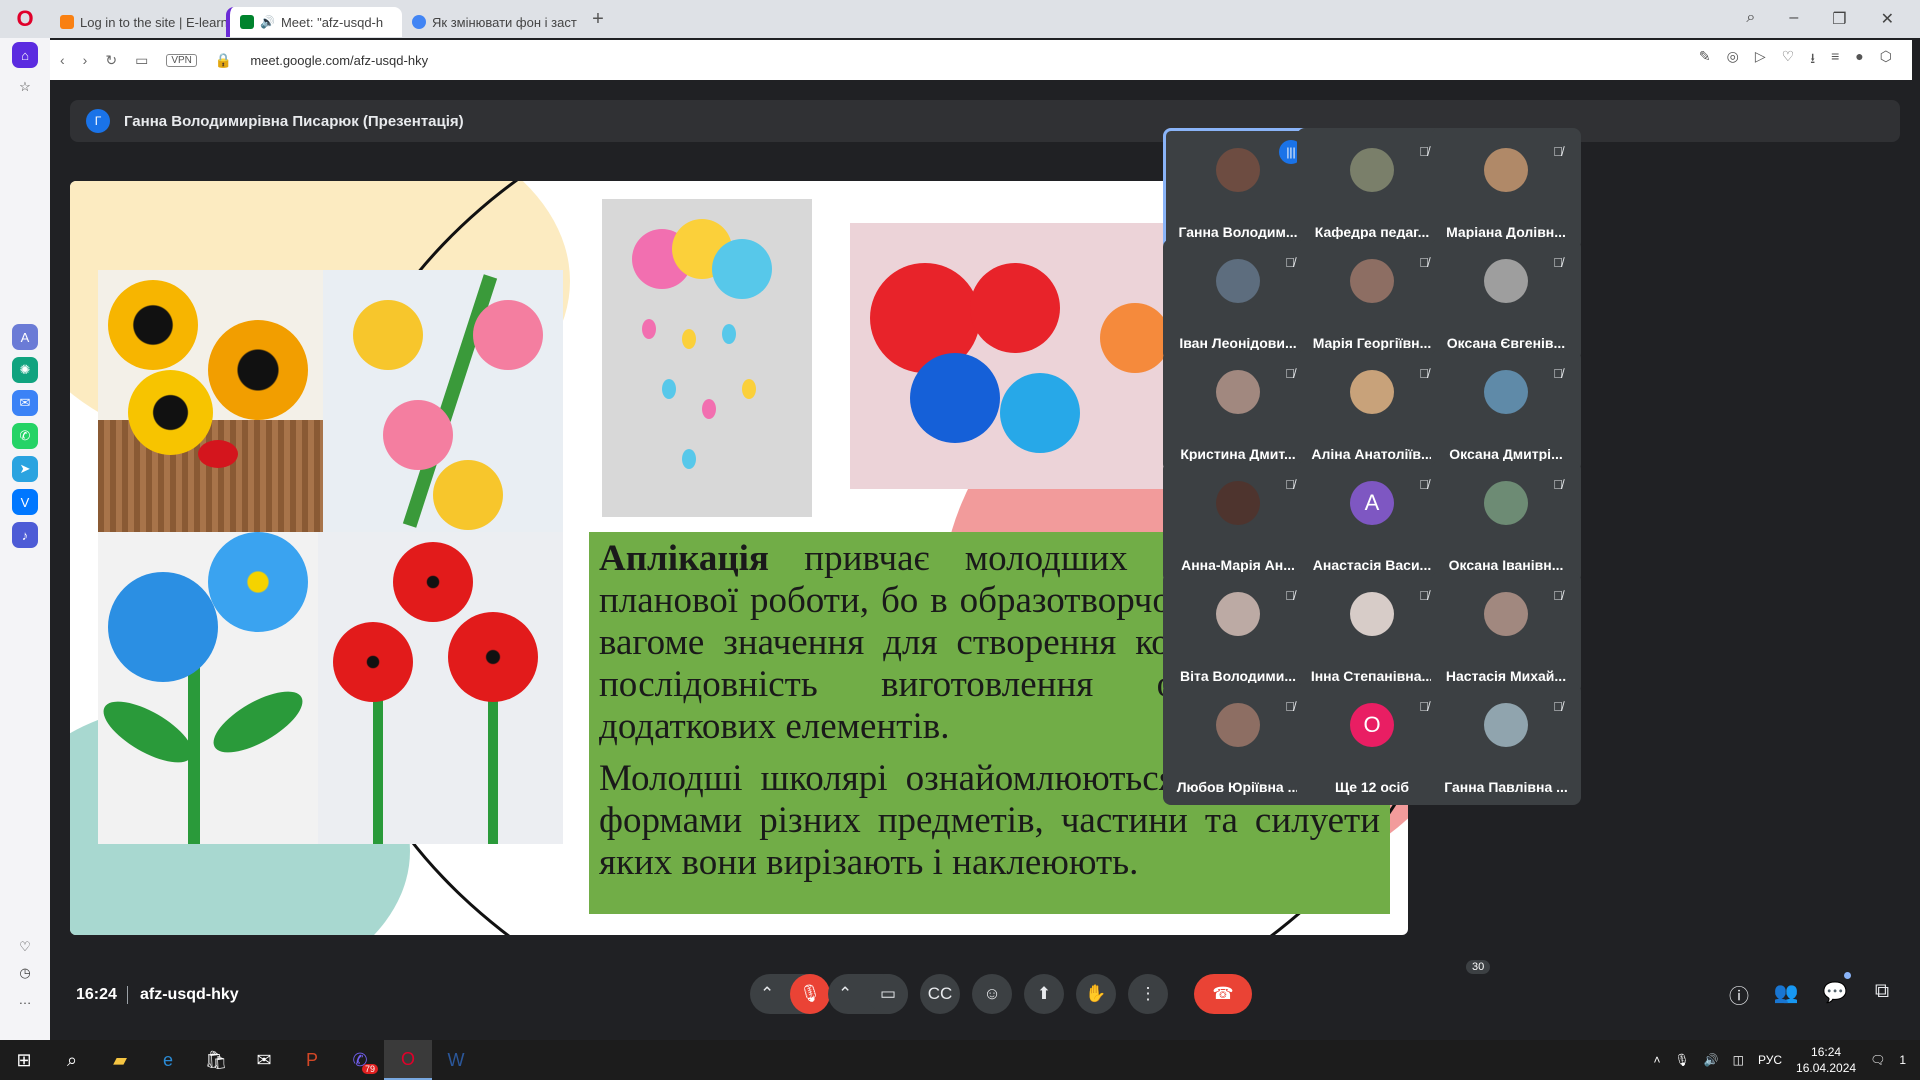  Describe the element at coordinates (111, 60) in the screenshot. I see `reload-icon: ↻` at that location.